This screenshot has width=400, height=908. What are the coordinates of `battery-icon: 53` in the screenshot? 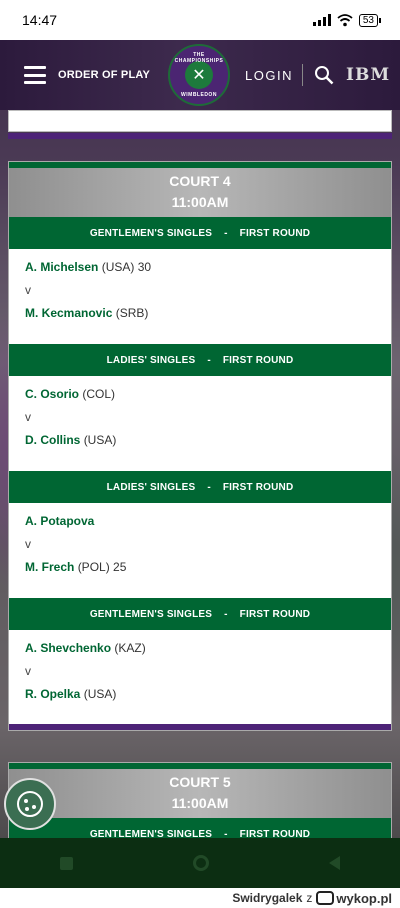 It's located at (370, 20).